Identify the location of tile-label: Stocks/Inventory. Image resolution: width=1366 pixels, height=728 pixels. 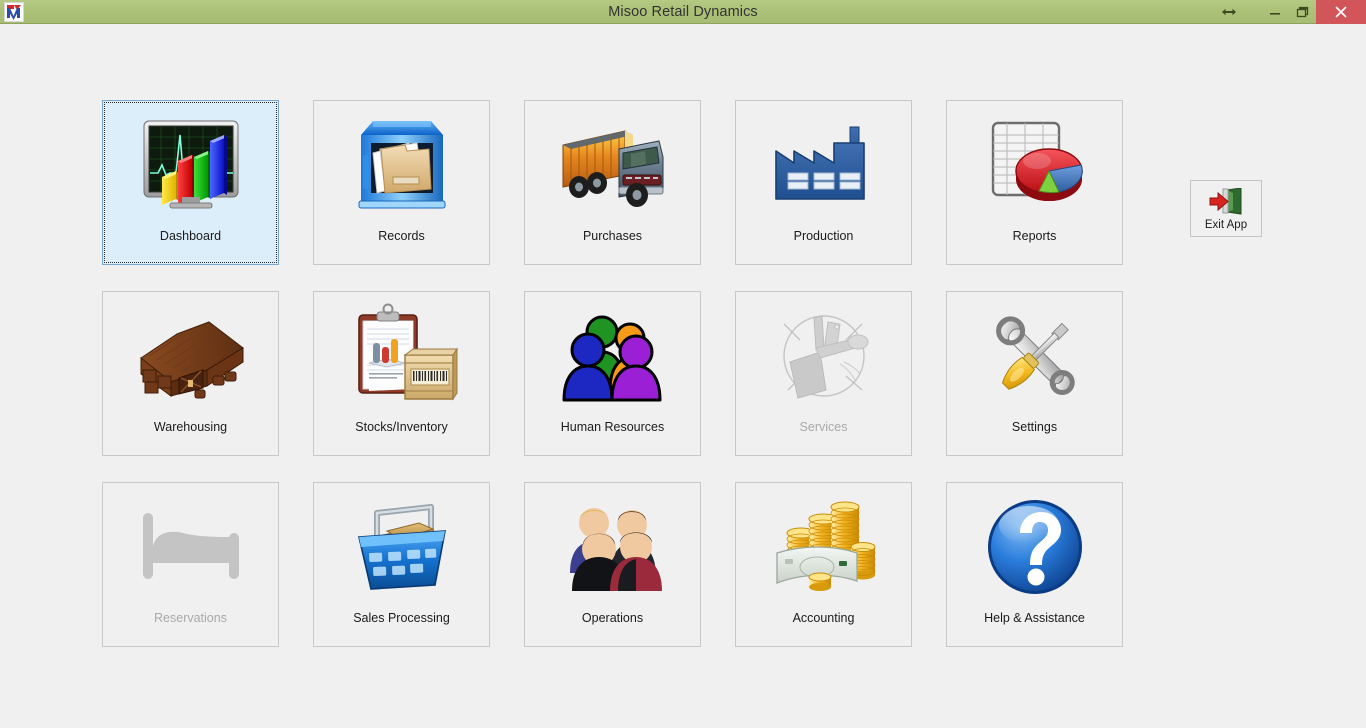
(401, 427).